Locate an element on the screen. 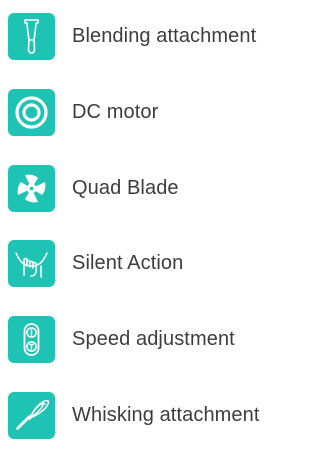  feature-label: Blending attachment is located at coordinates (164, 35).